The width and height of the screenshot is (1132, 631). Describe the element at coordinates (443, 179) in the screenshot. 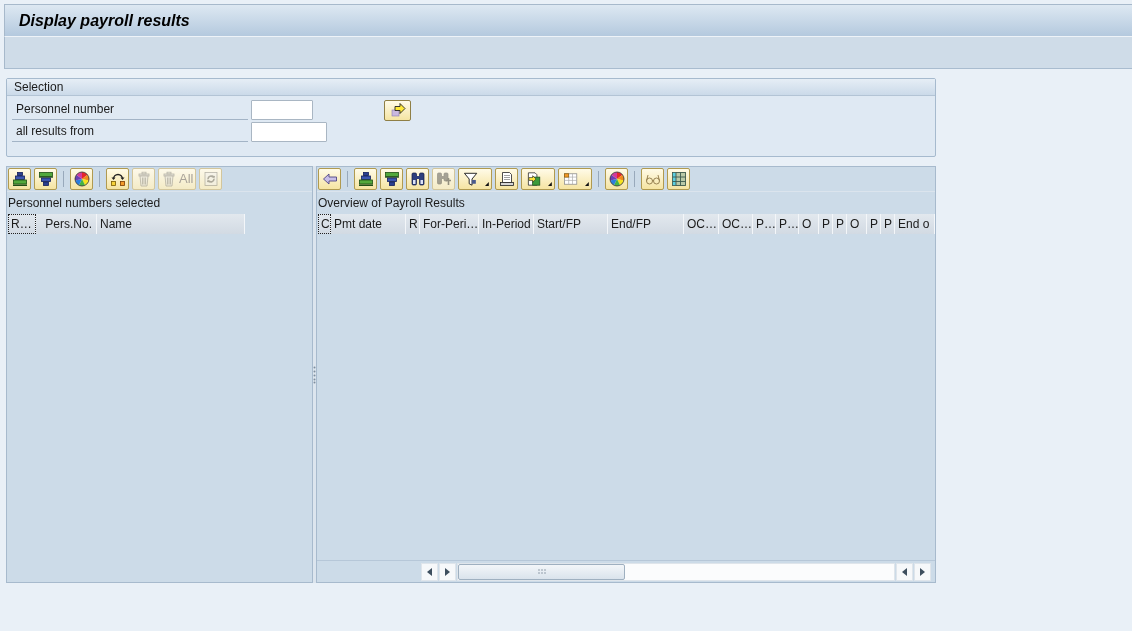

I see `binoculars-plus-icon` at that location.